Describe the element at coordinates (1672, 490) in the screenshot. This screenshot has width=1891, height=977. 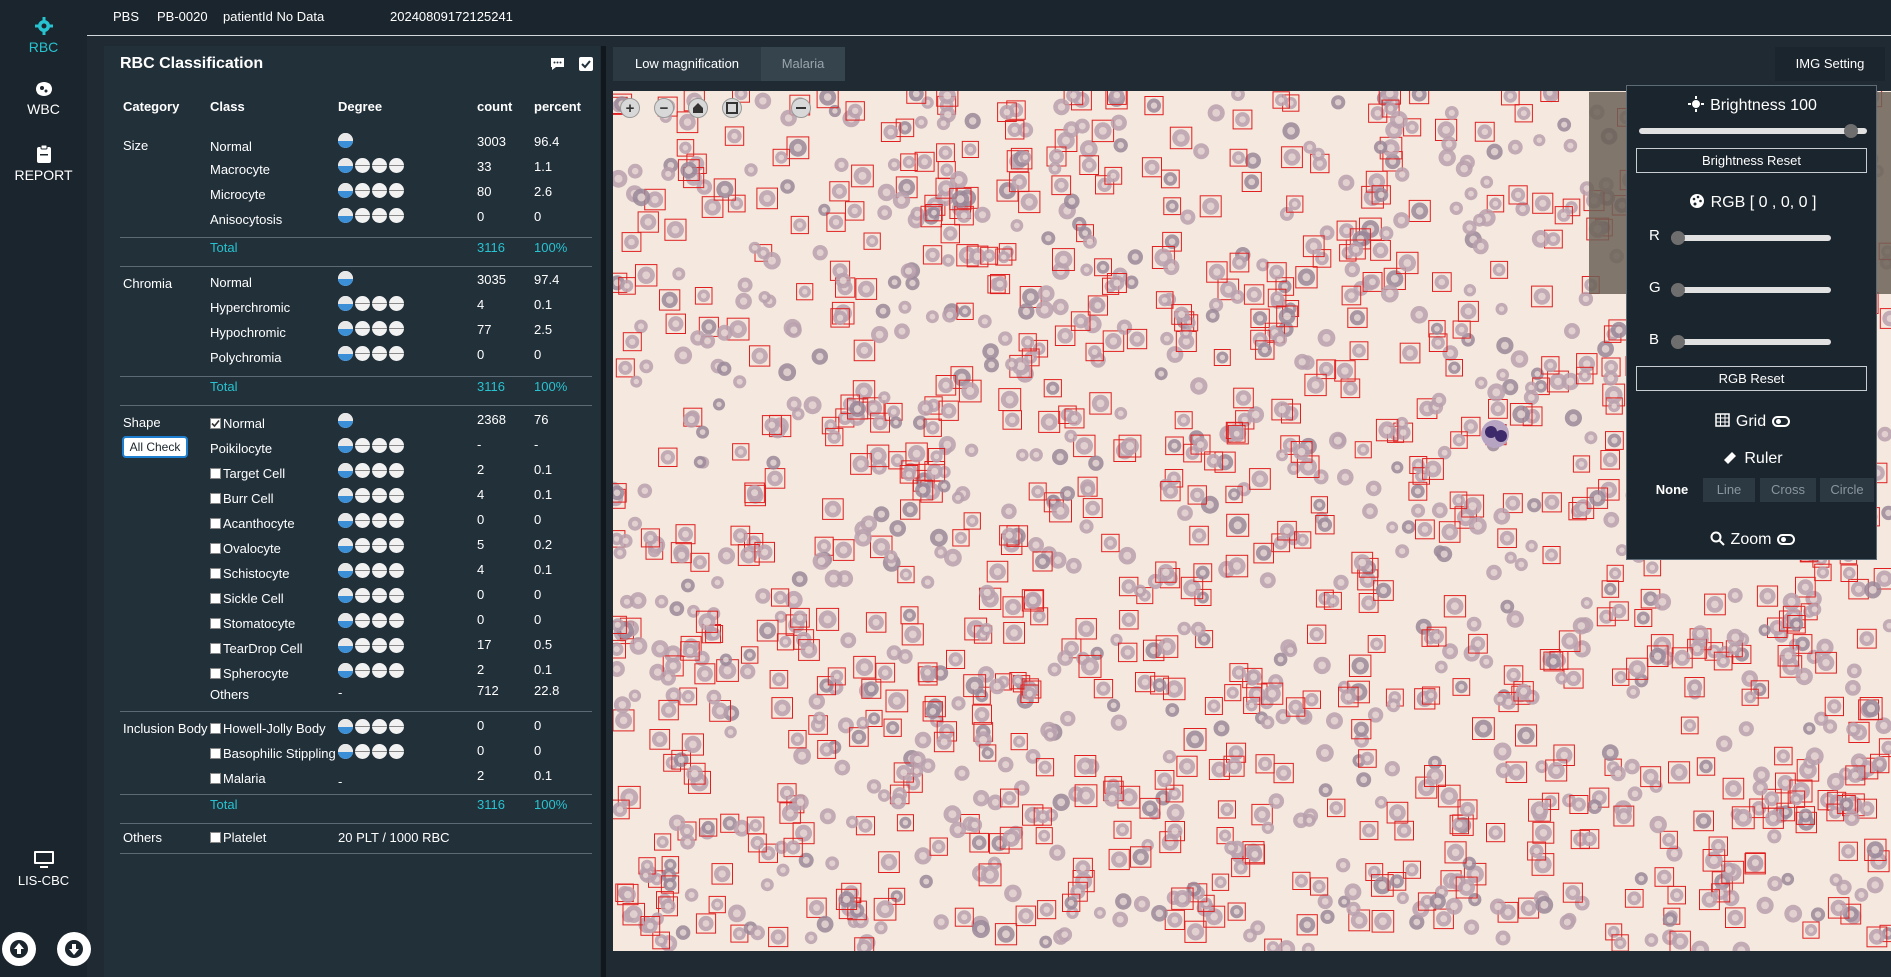
I see `ruler-option-none: None` at that location.